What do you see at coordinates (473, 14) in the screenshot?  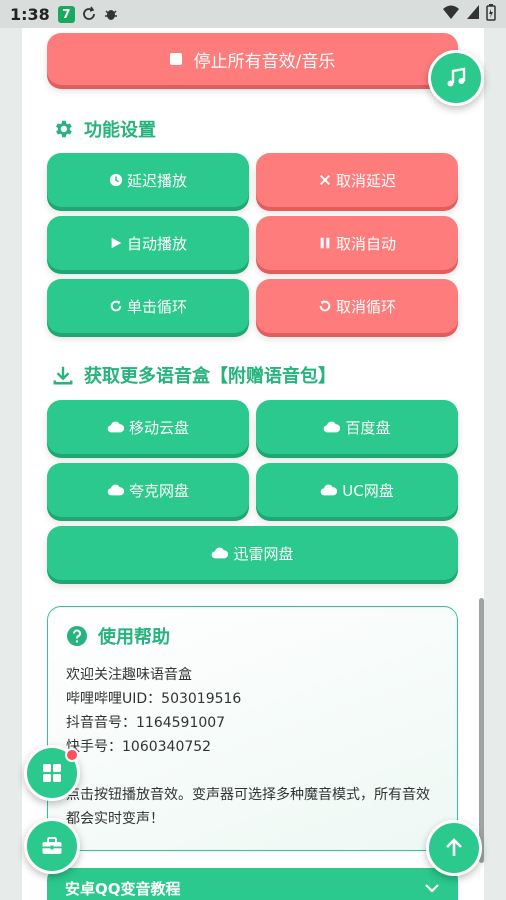 I see `signal-icon` at bounding box center [473, 14].